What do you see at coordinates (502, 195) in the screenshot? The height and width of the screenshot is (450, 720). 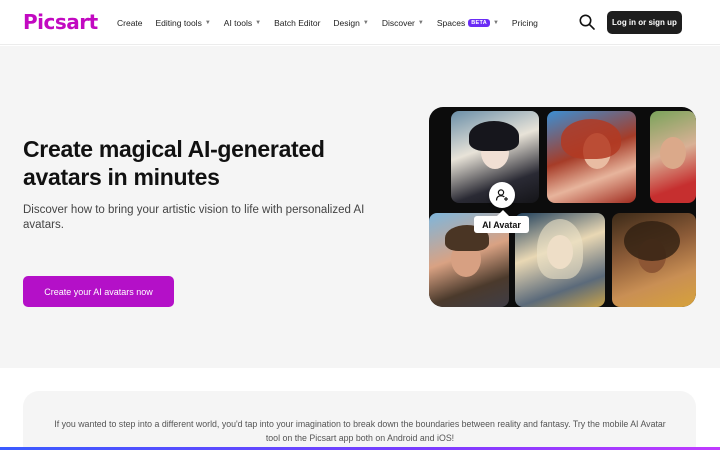 I see `user-plus-icon` at bounding box center [502, 195].